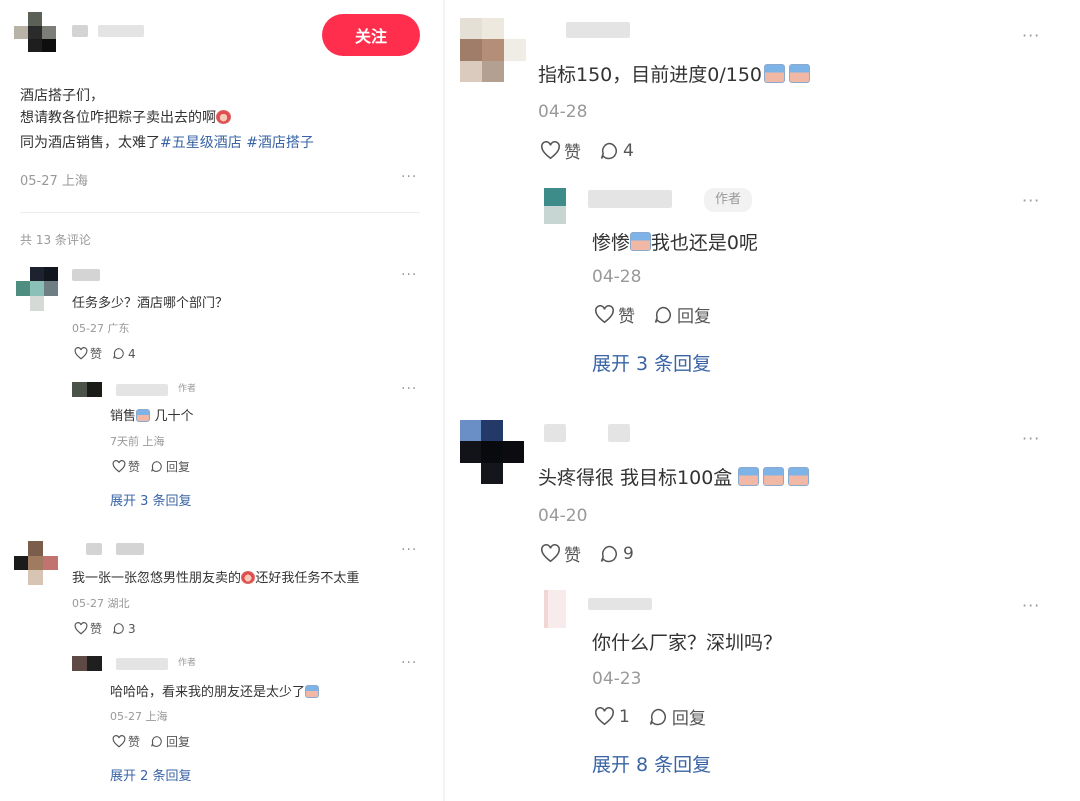 The height and width of the screenshot is (801, 1080). I want to click on comment-actions: 赞 4, so click(105, 353).